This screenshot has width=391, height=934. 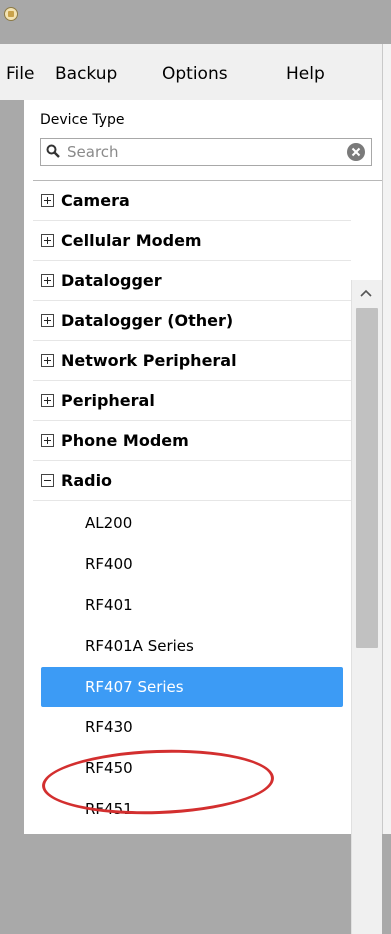 I want to click on item-label: RF401A Series, so click(x=139, y=646).